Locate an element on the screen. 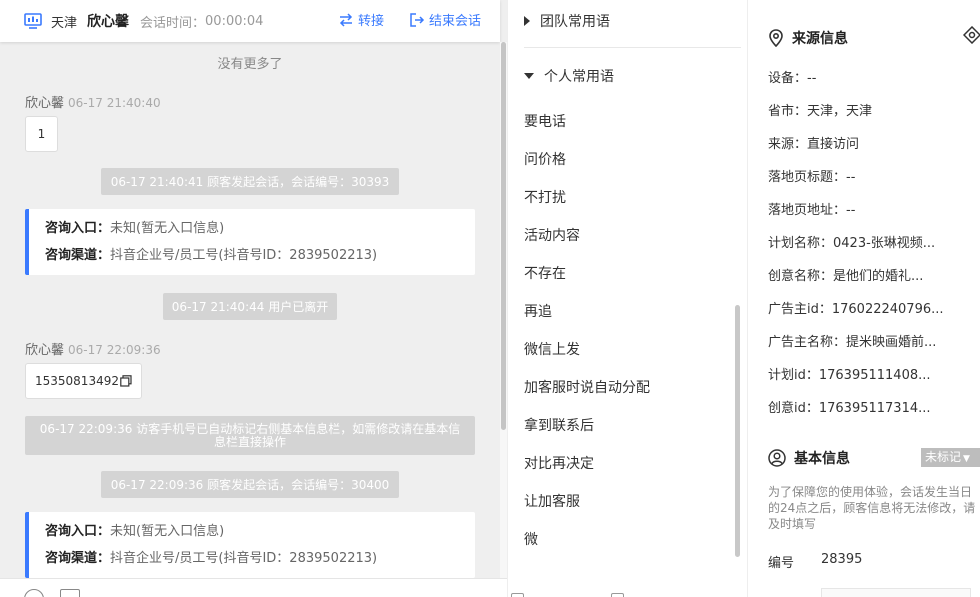 This screenshot has height=597, width=980. system-message: 06-17 21:40:44 用户已离开 is located at coordinates (250, 306).